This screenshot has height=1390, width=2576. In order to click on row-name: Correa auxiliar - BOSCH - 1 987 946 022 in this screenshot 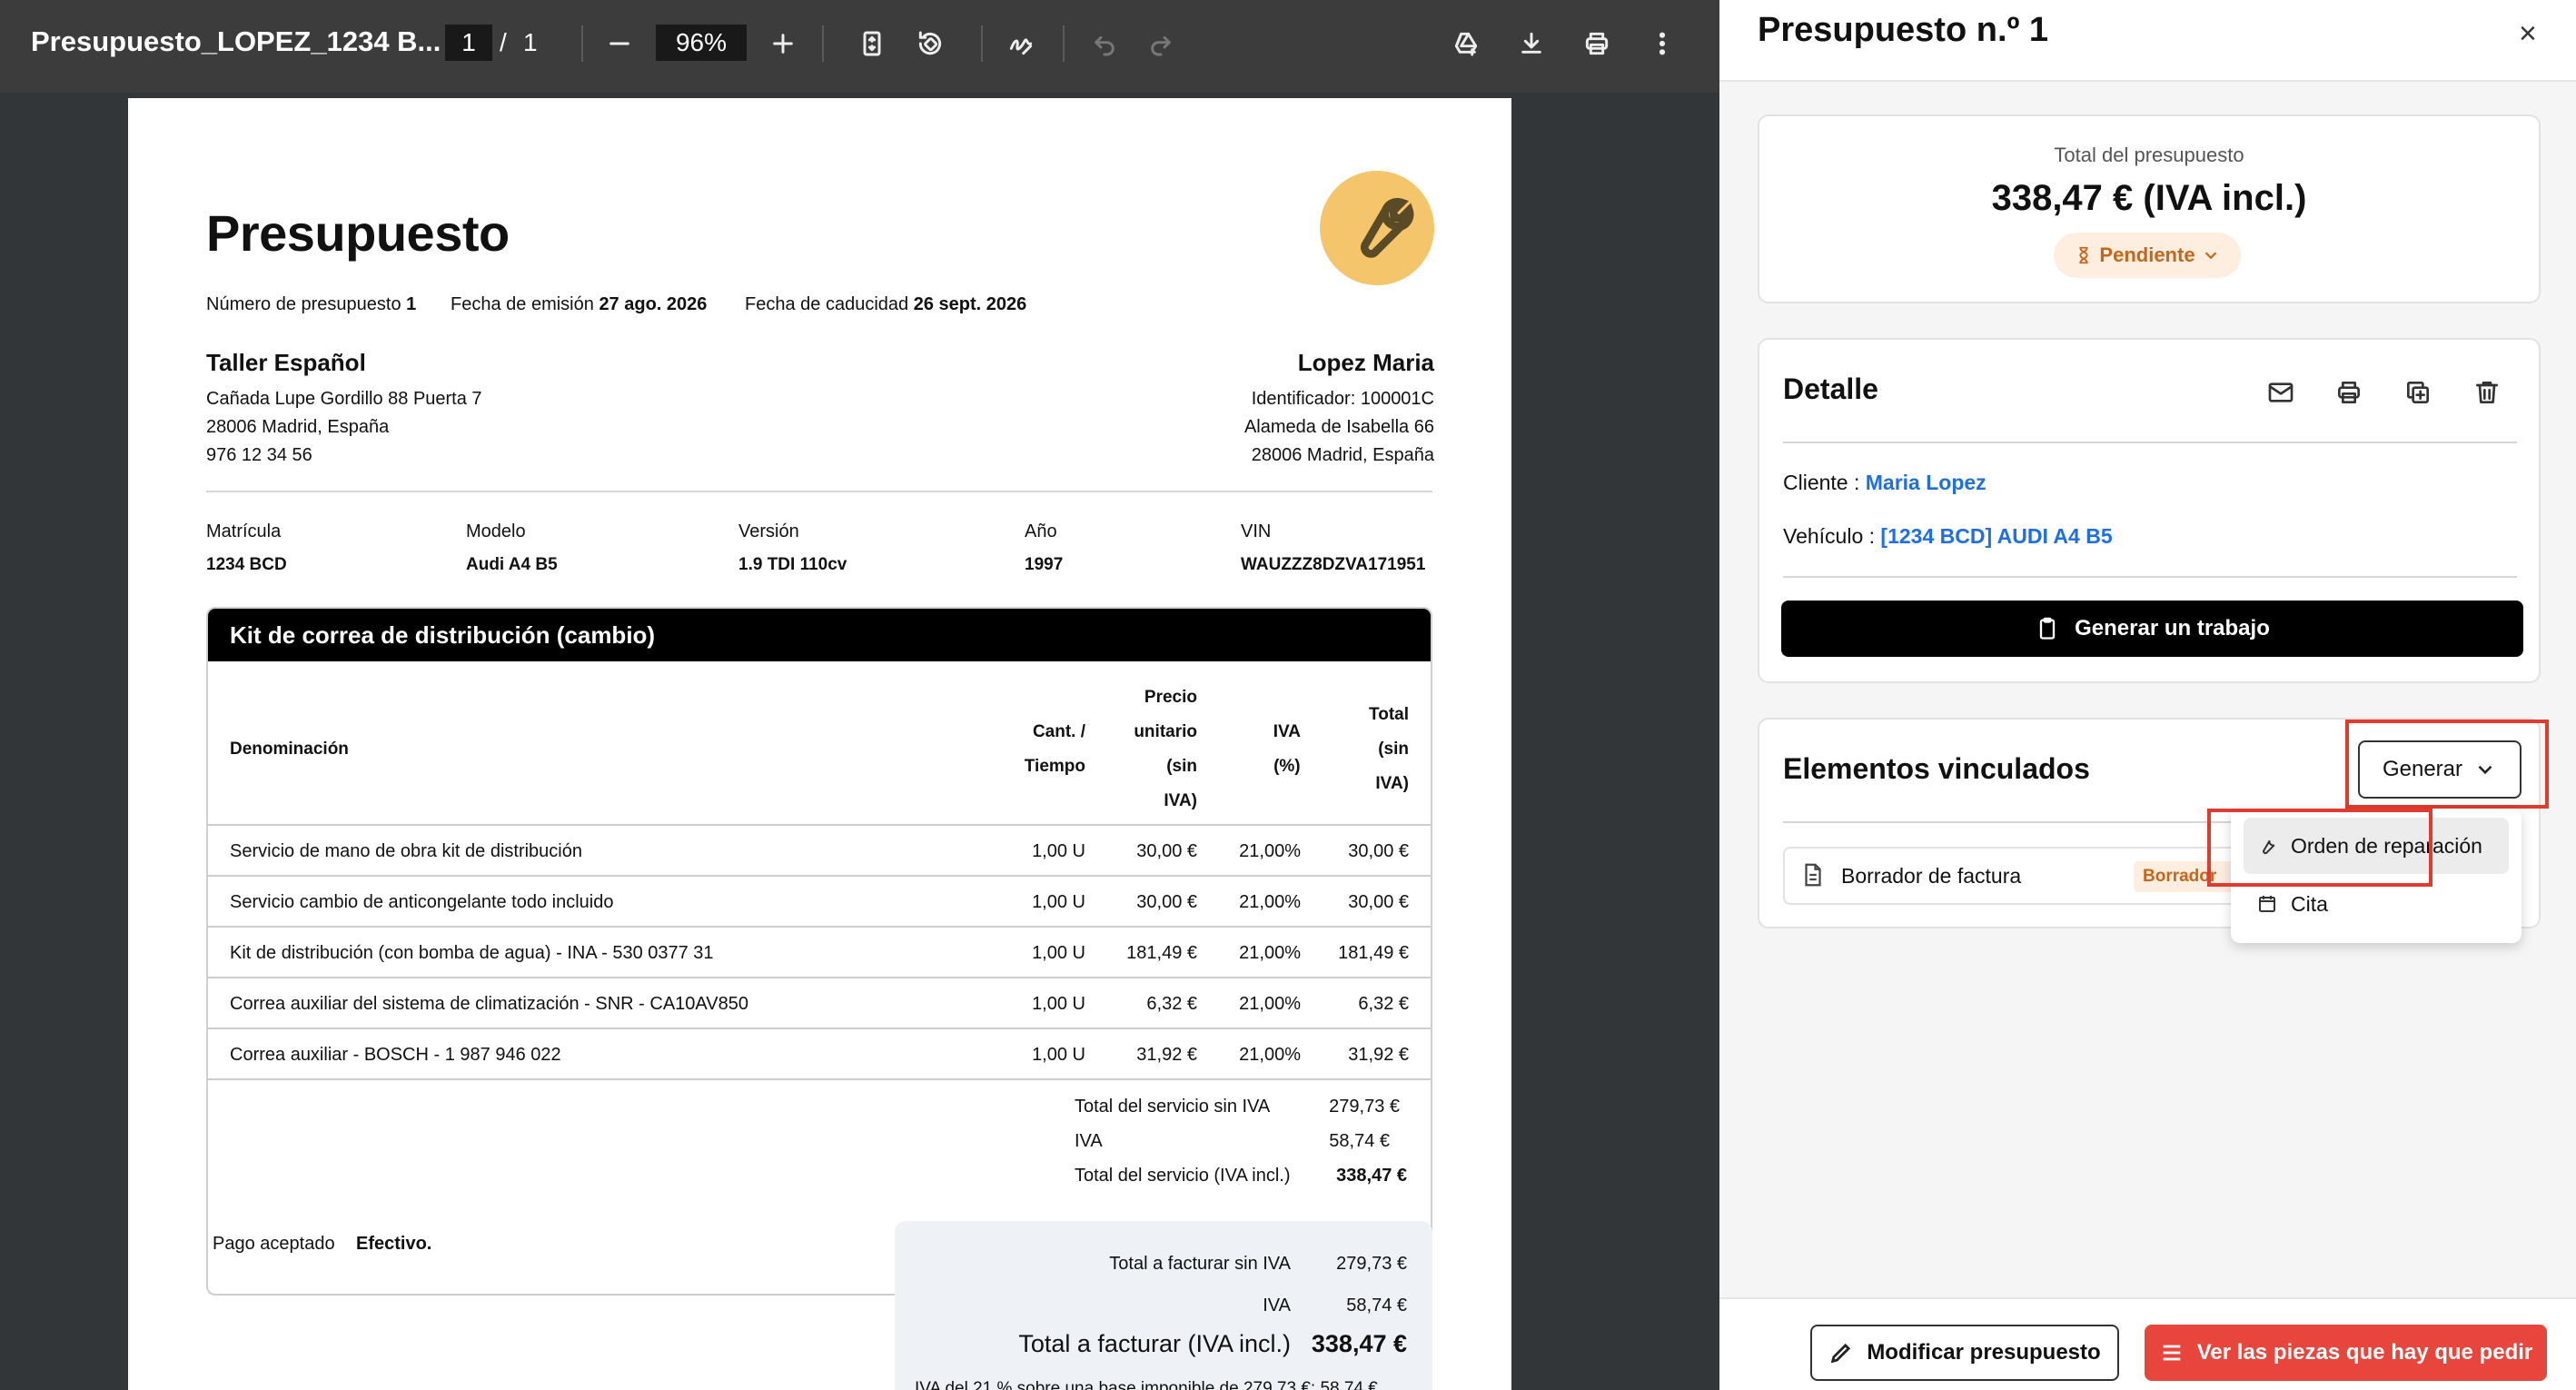, I will do `click(395, 1055)`.